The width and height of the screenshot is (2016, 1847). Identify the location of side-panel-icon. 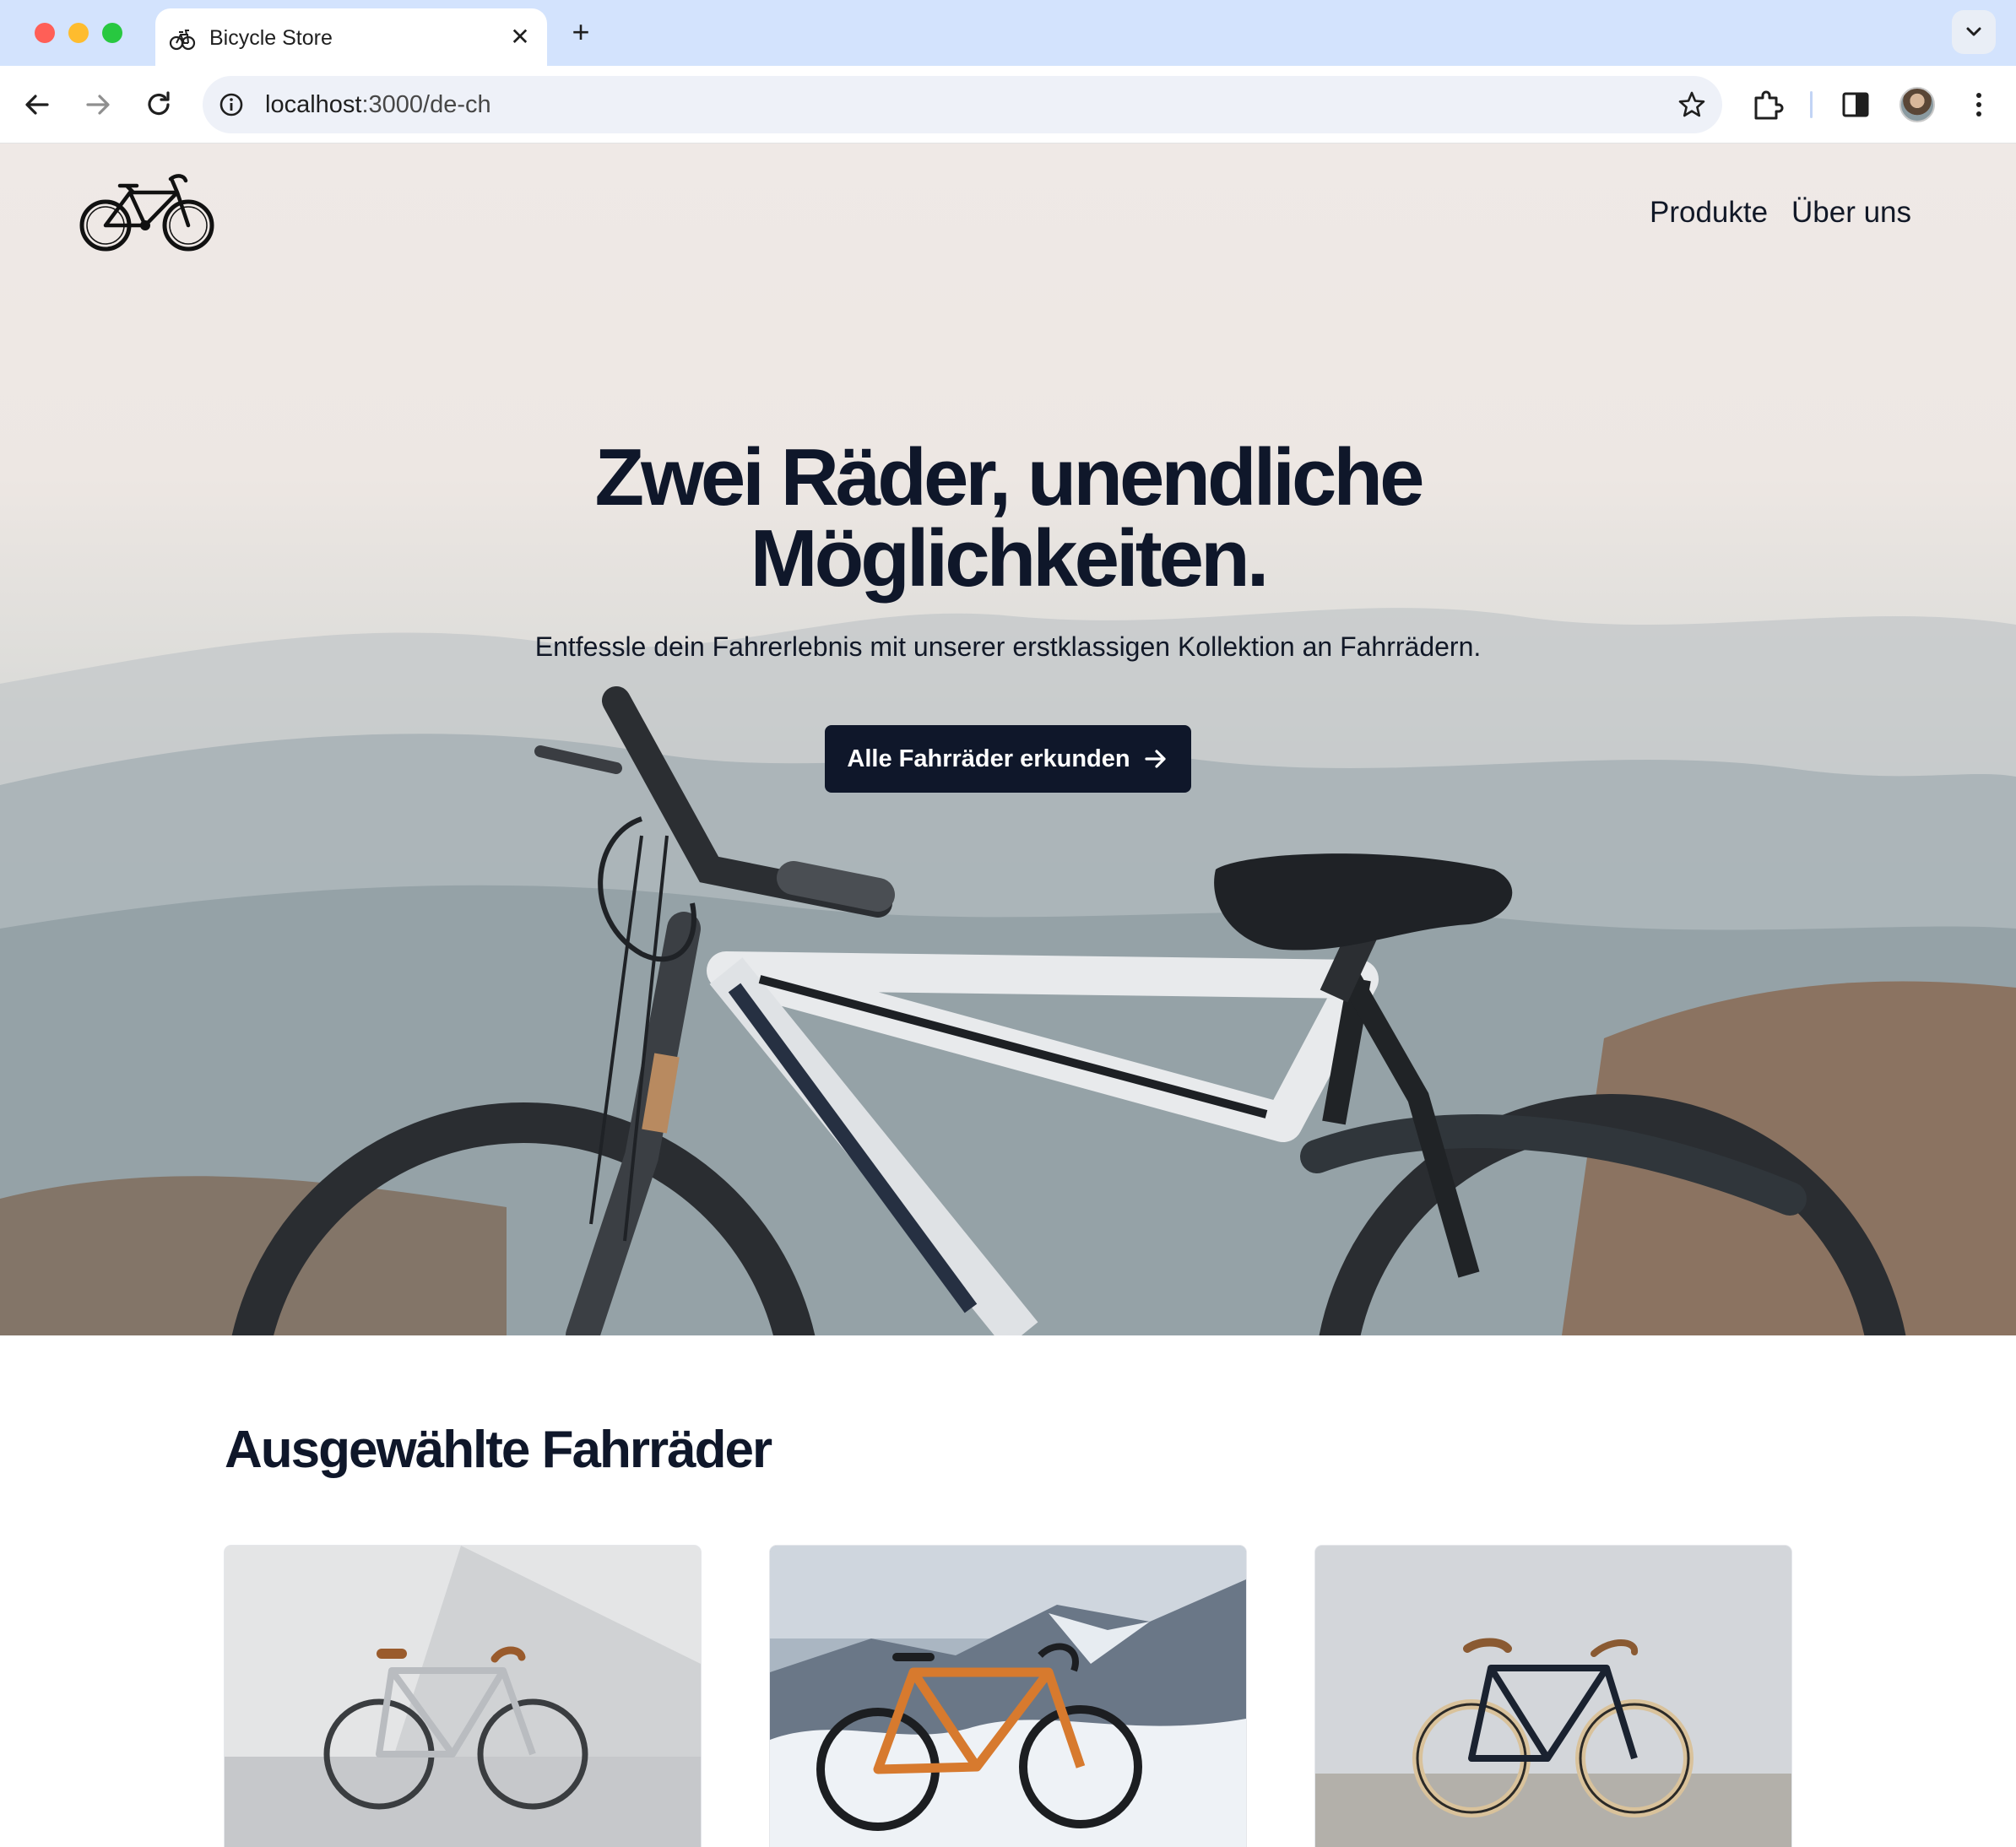
(1855, 104).